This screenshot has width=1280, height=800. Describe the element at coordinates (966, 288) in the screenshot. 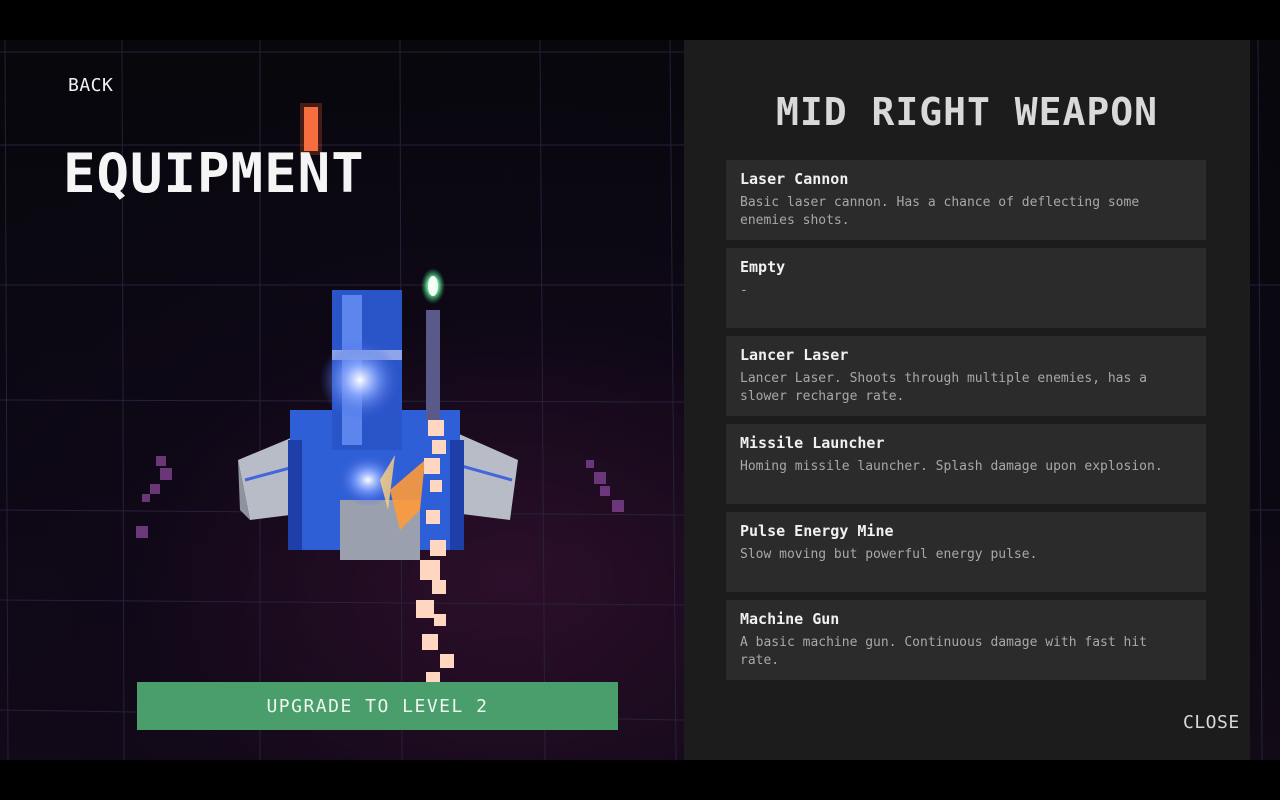

I see `weapon-item-empty: Empty -` at that location.